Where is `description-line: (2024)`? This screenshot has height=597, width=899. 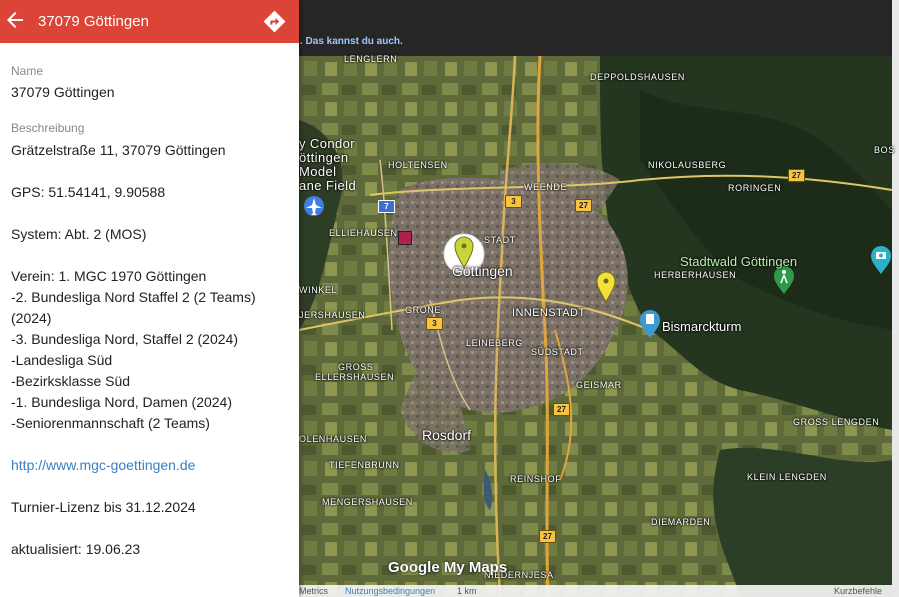
description-line: (2024) is located at coordinates (31, 318).